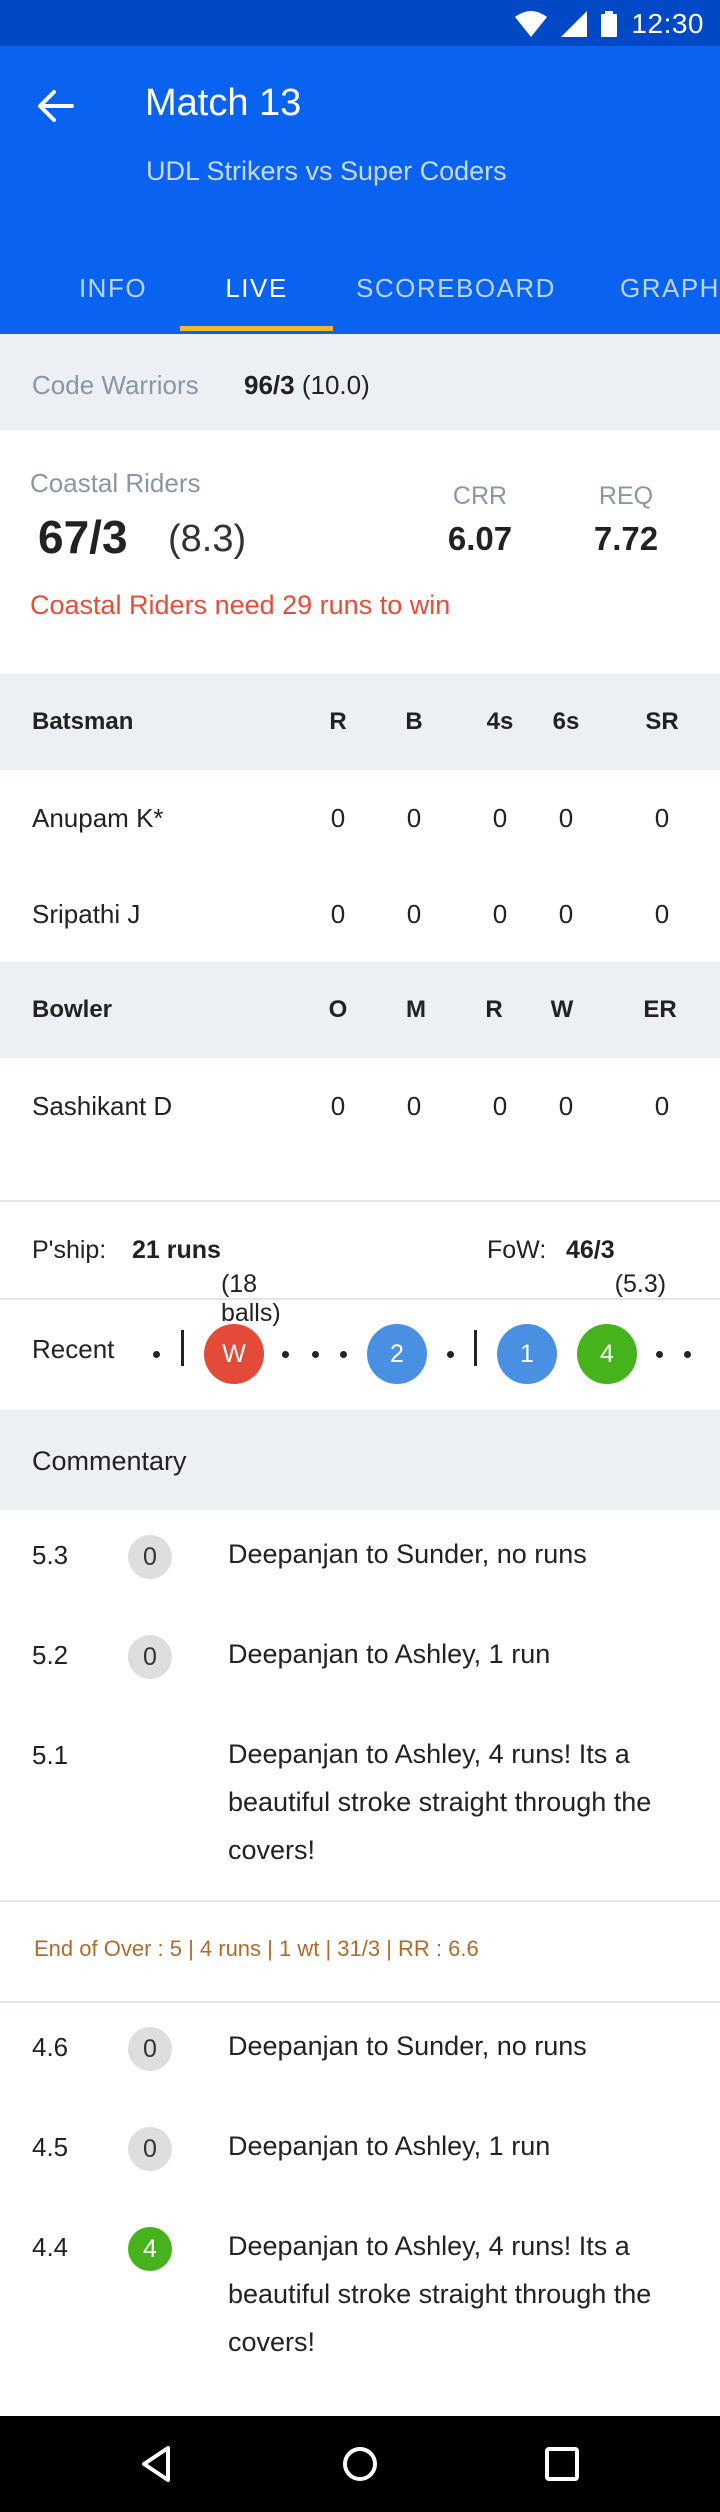 The image size is (720, 2512). Describe the element at coordinates (360, 1355) in the screenshot. I see `recent-balls: Recent W 2 1 4` at that location.